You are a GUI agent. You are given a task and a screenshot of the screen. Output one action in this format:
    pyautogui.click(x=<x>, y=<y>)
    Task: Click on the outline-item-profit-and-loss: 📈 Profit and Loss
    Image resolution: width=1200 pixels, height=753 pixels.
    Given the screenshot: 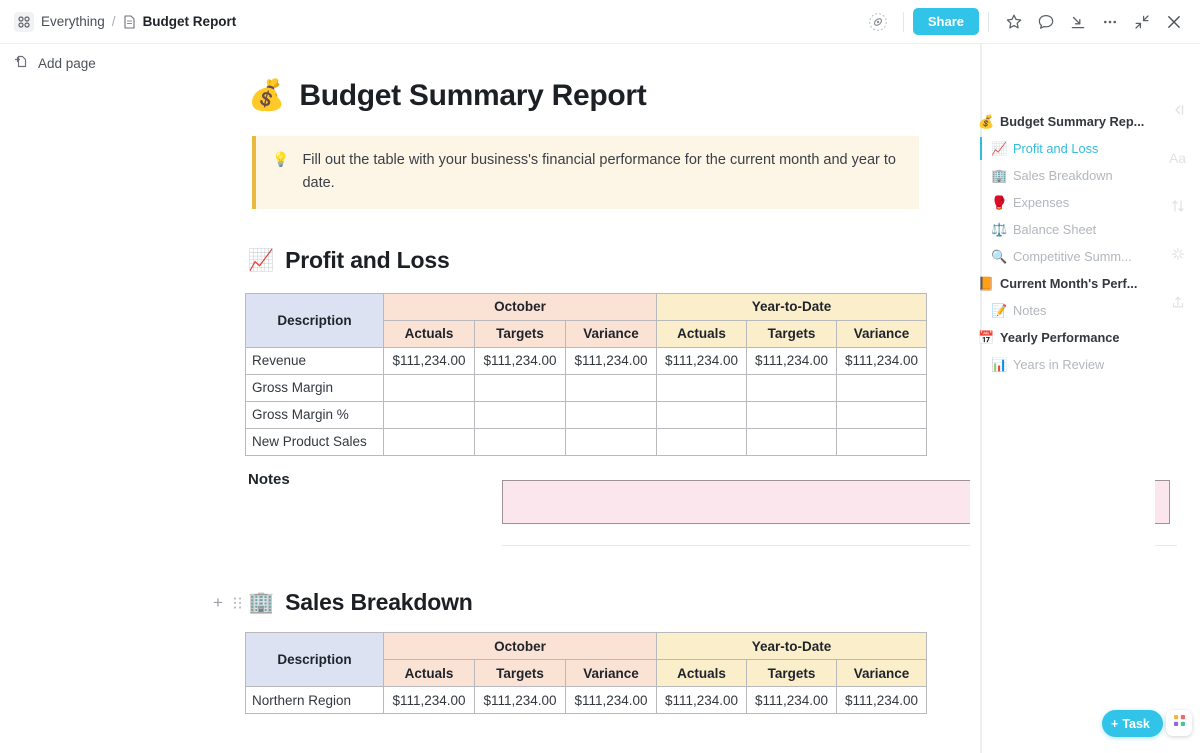 What is the action you would take?
    pyautogui.click(x=1062, y=148)
    